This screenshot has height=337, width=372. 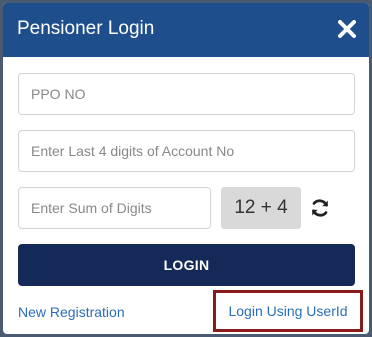 What do you see at coordinates (186, 265) in the screenshot?
I see `login-button: LOGIN` at bounding box center [186, 265].